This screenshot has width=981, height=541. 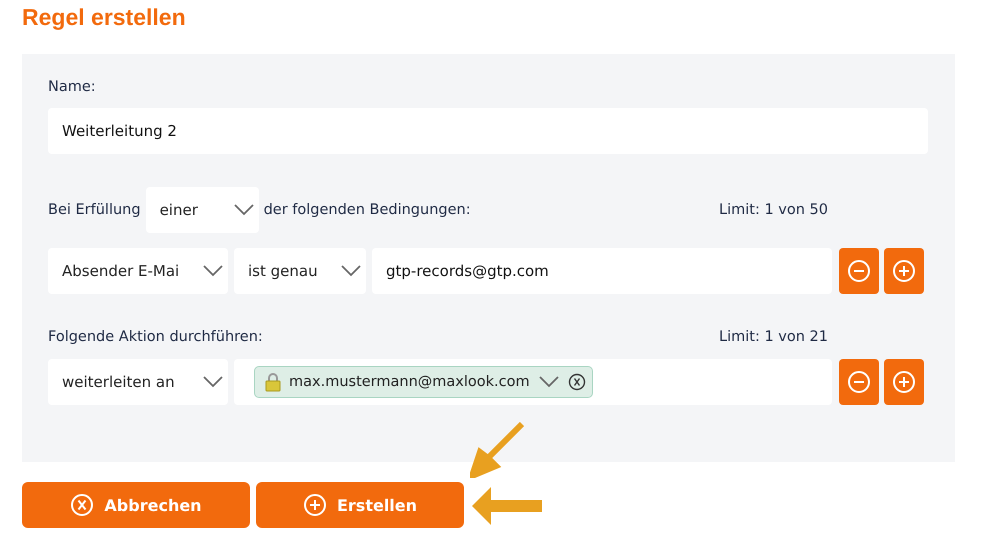 I want to click on condition-label: Bei Erfüllung, so click(x=94, y=210).